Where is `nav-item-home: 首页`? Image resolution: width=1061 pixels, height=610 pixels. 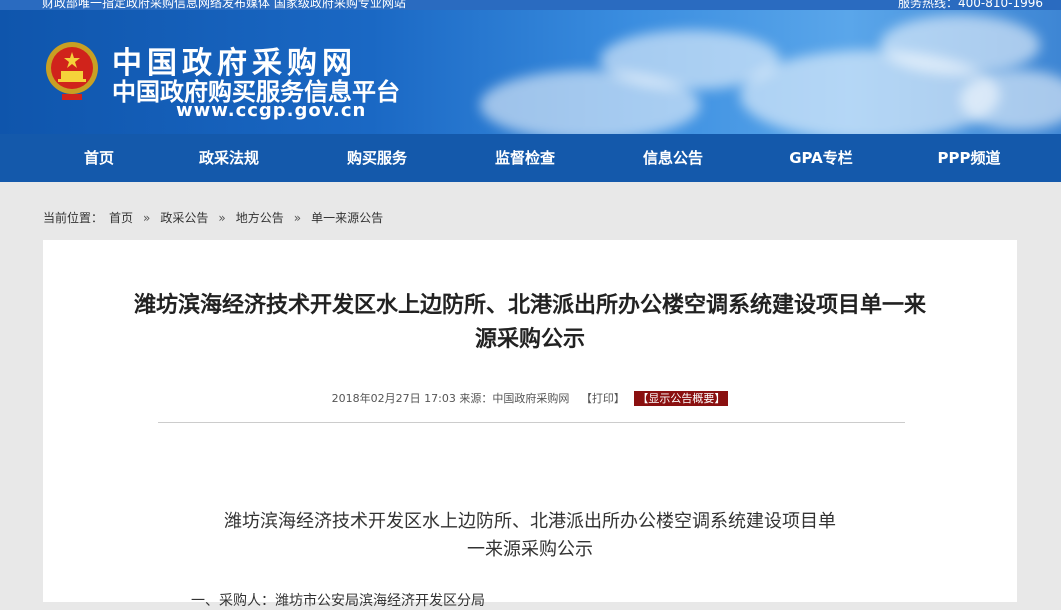 nav-item-home: 首页 is located at coordinates (99, 158).